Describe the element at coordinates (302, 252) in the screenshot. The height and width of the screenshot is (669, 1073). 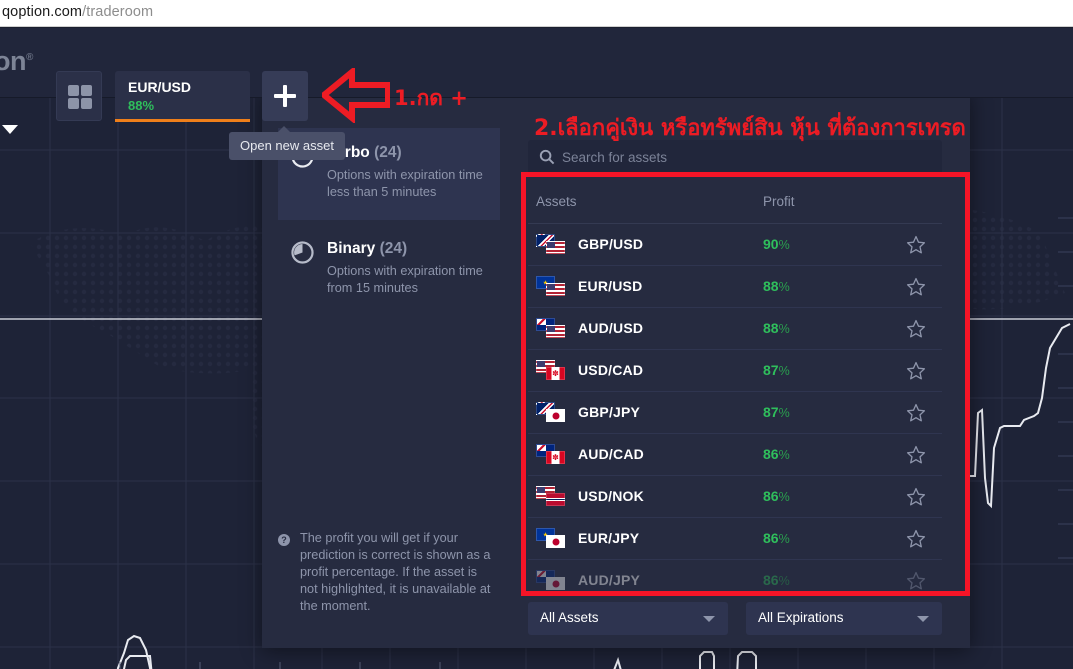
I see `binary-clock-icon` at that location.